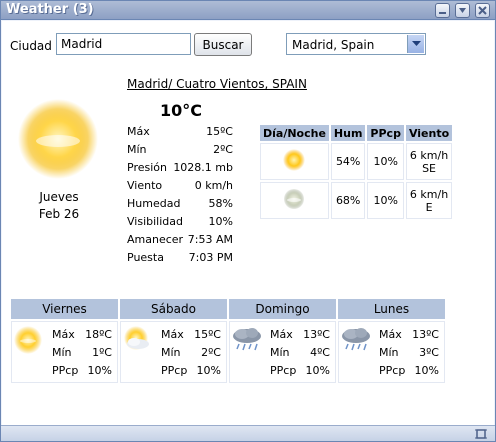  What do you see at coordinates (294, 133) in the screenshot?
I see `header-day-night: Día/Noche` at bounding box center [294, 133].